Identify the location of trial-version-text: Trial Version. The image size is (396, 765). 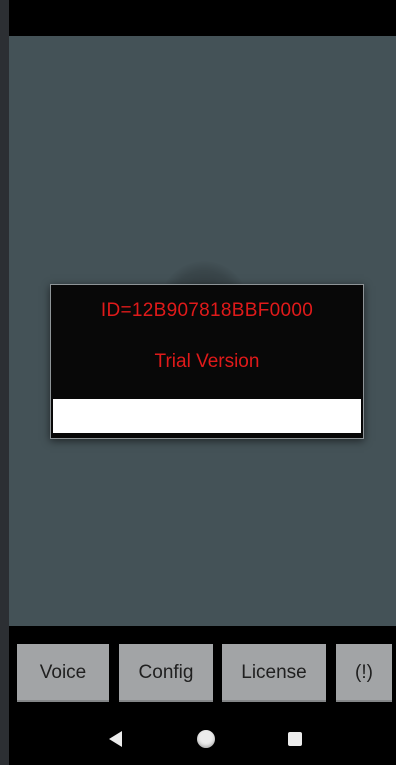
(207, 361).